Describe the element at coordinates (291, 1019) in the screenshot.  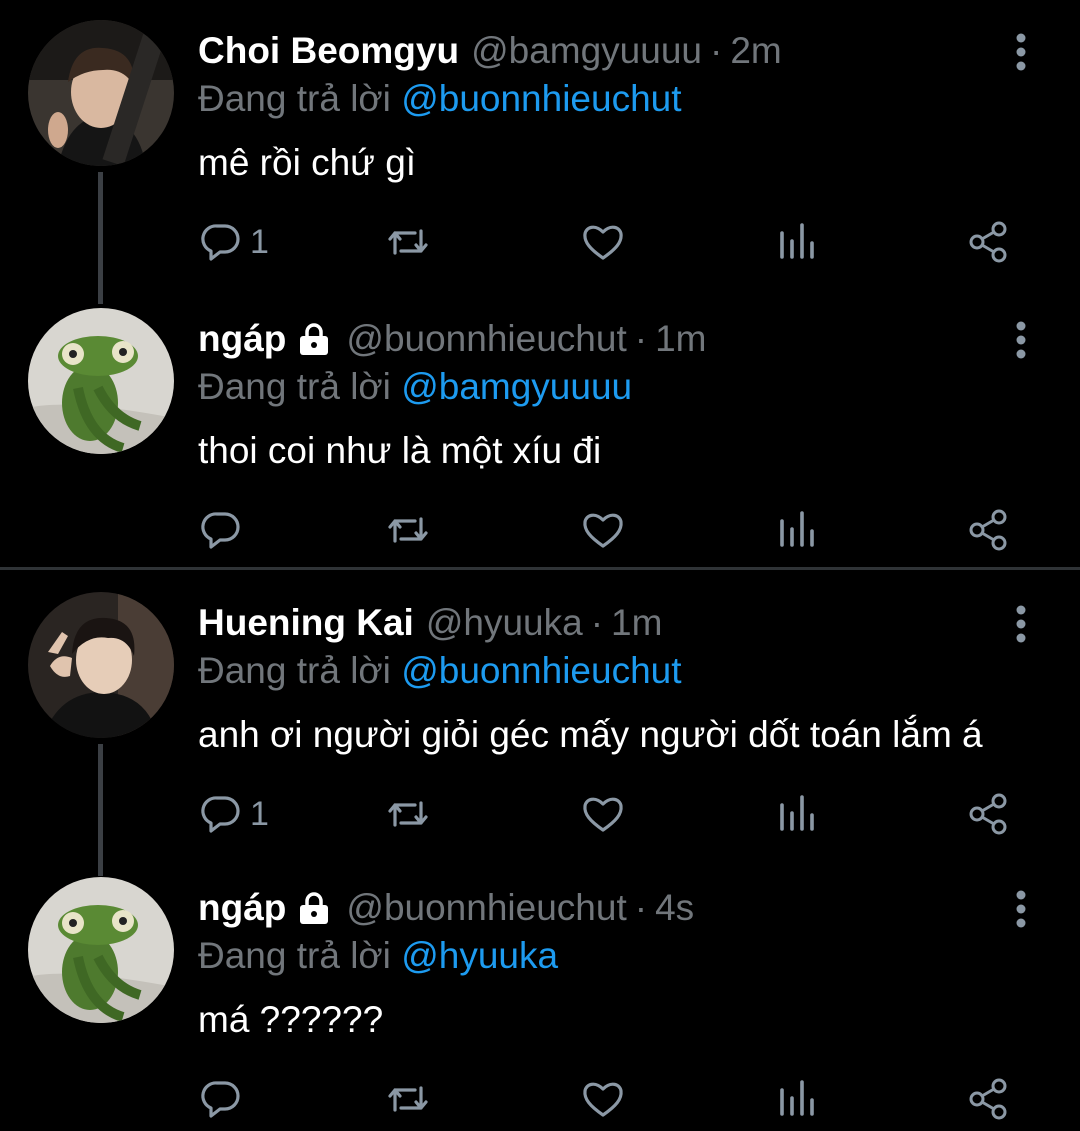
I see `tweet-text: má ??????` at that location.